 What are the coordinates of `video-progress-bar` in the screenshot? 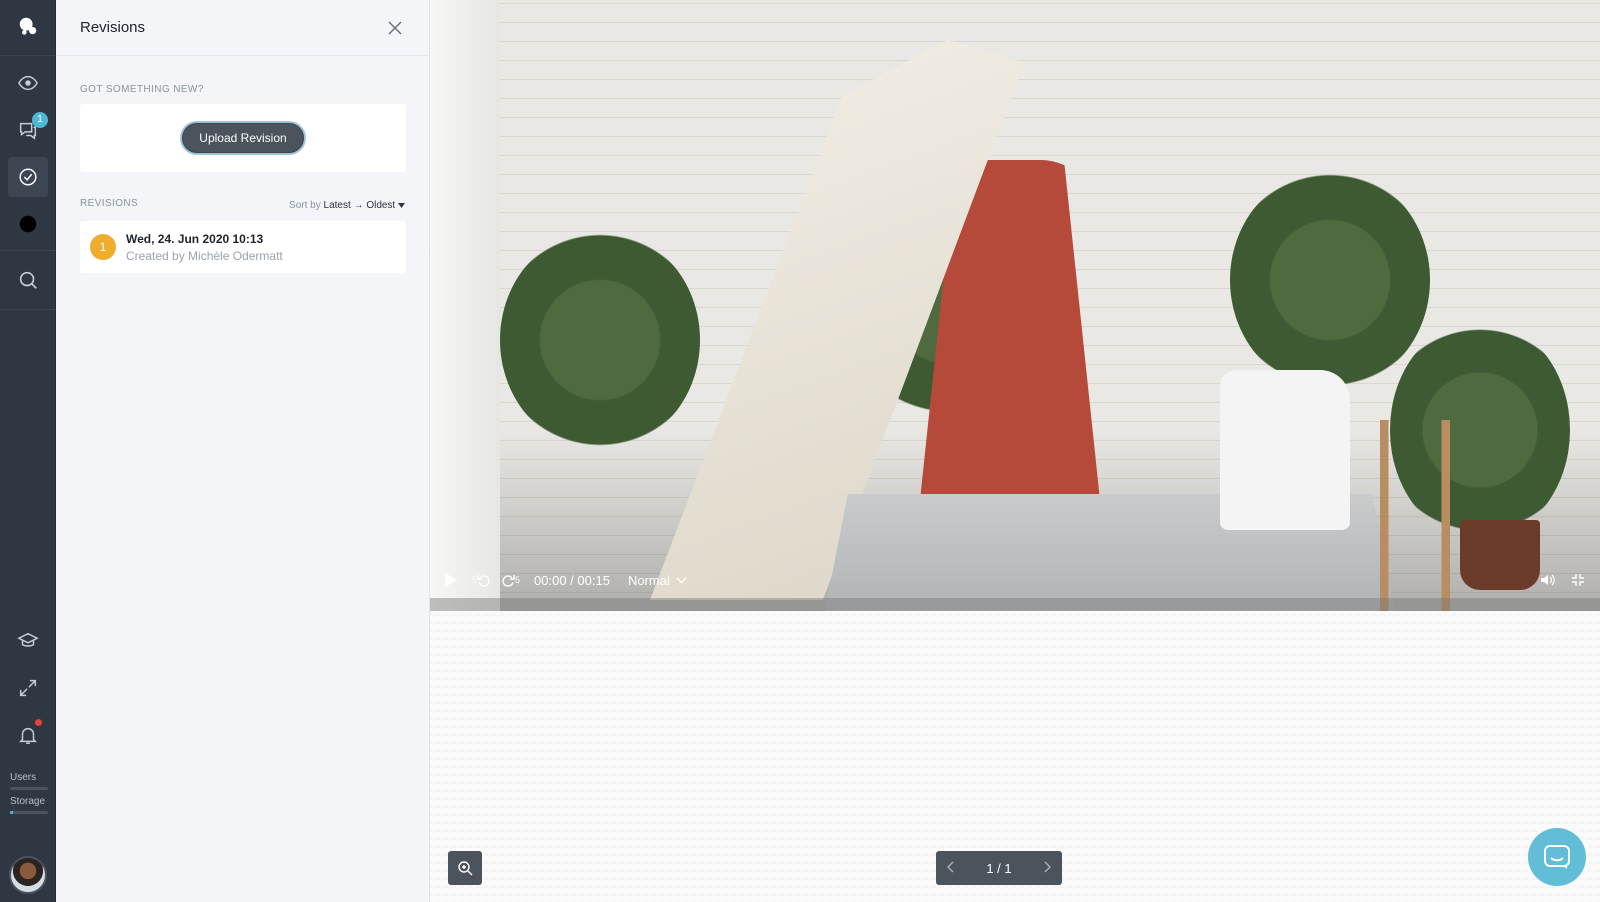 It's located at (1015, 604).